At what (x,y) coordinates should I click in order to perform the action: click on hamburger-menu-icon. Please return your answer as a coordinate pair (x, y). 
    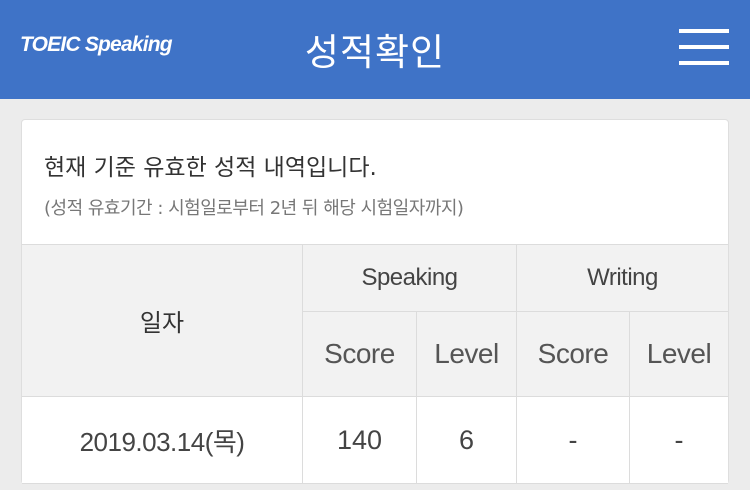
    Looking at the image, I should click on (704, 48).